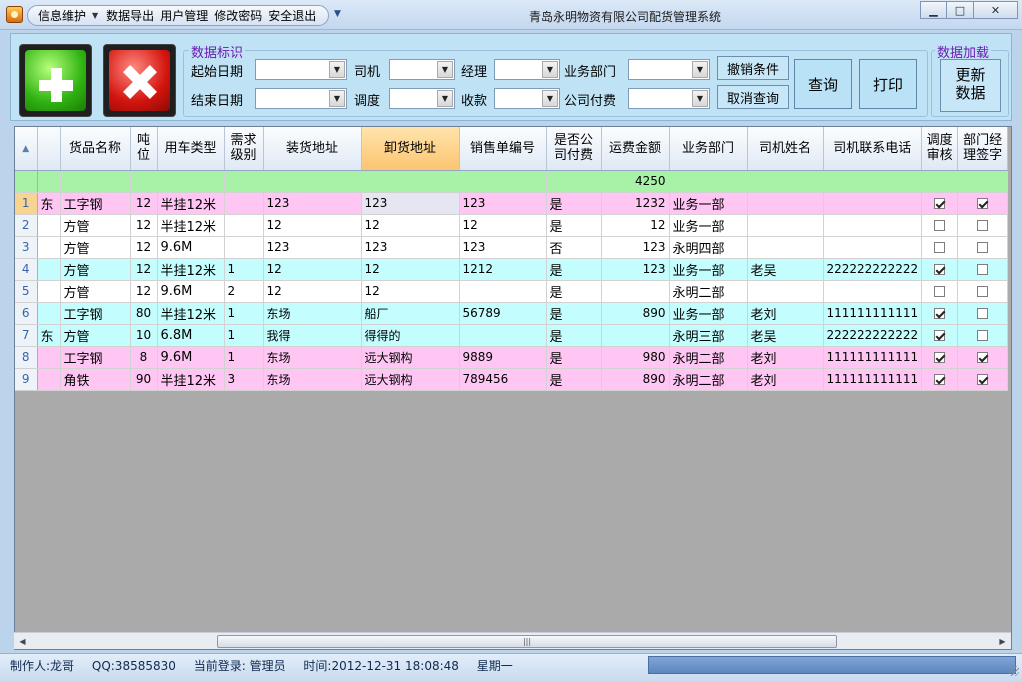  Describe the element at coordinates (26, 379) in the screenshot. I see `row-number: 9` at that location.